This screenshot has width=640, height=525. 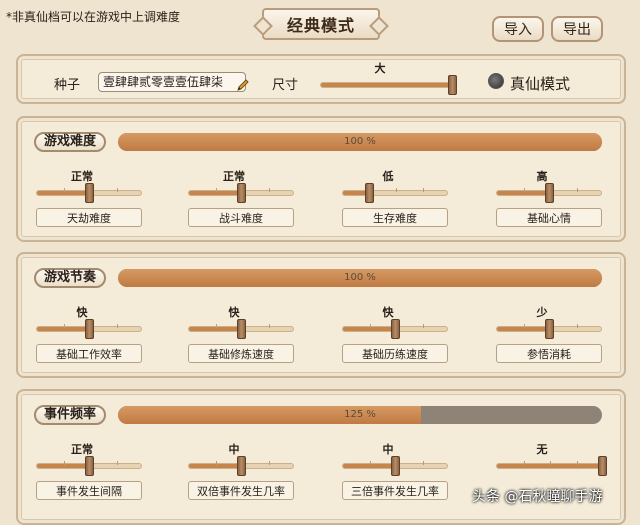 I want to click on page-title: 经典模式, so click(x=321, y=24).